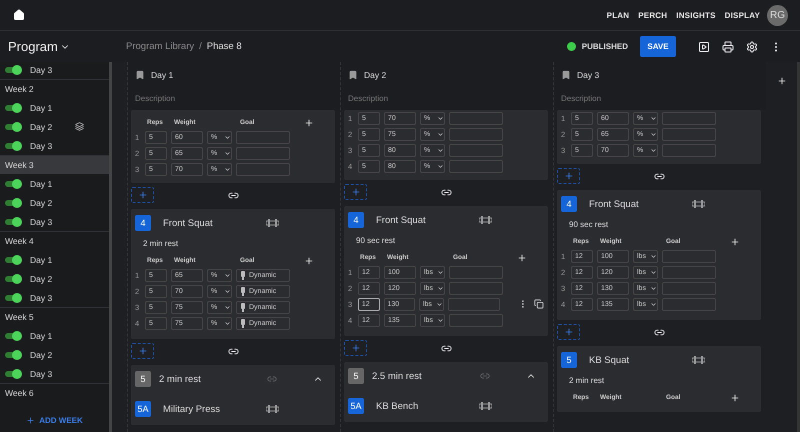  Describe the element at coordinates (539, 304) in the screenshot. I see `copy-icon` at that location.